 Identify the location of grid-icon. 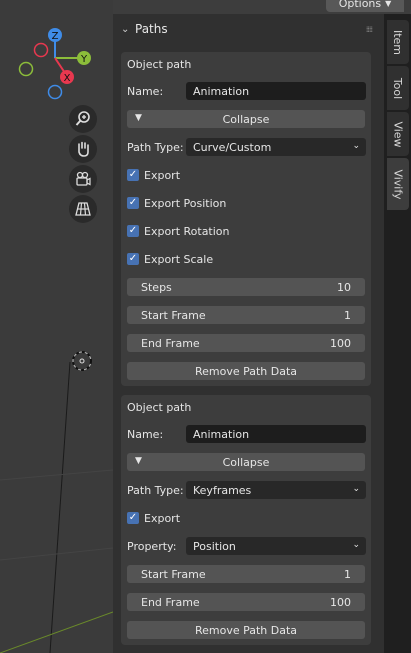
(83, 209).